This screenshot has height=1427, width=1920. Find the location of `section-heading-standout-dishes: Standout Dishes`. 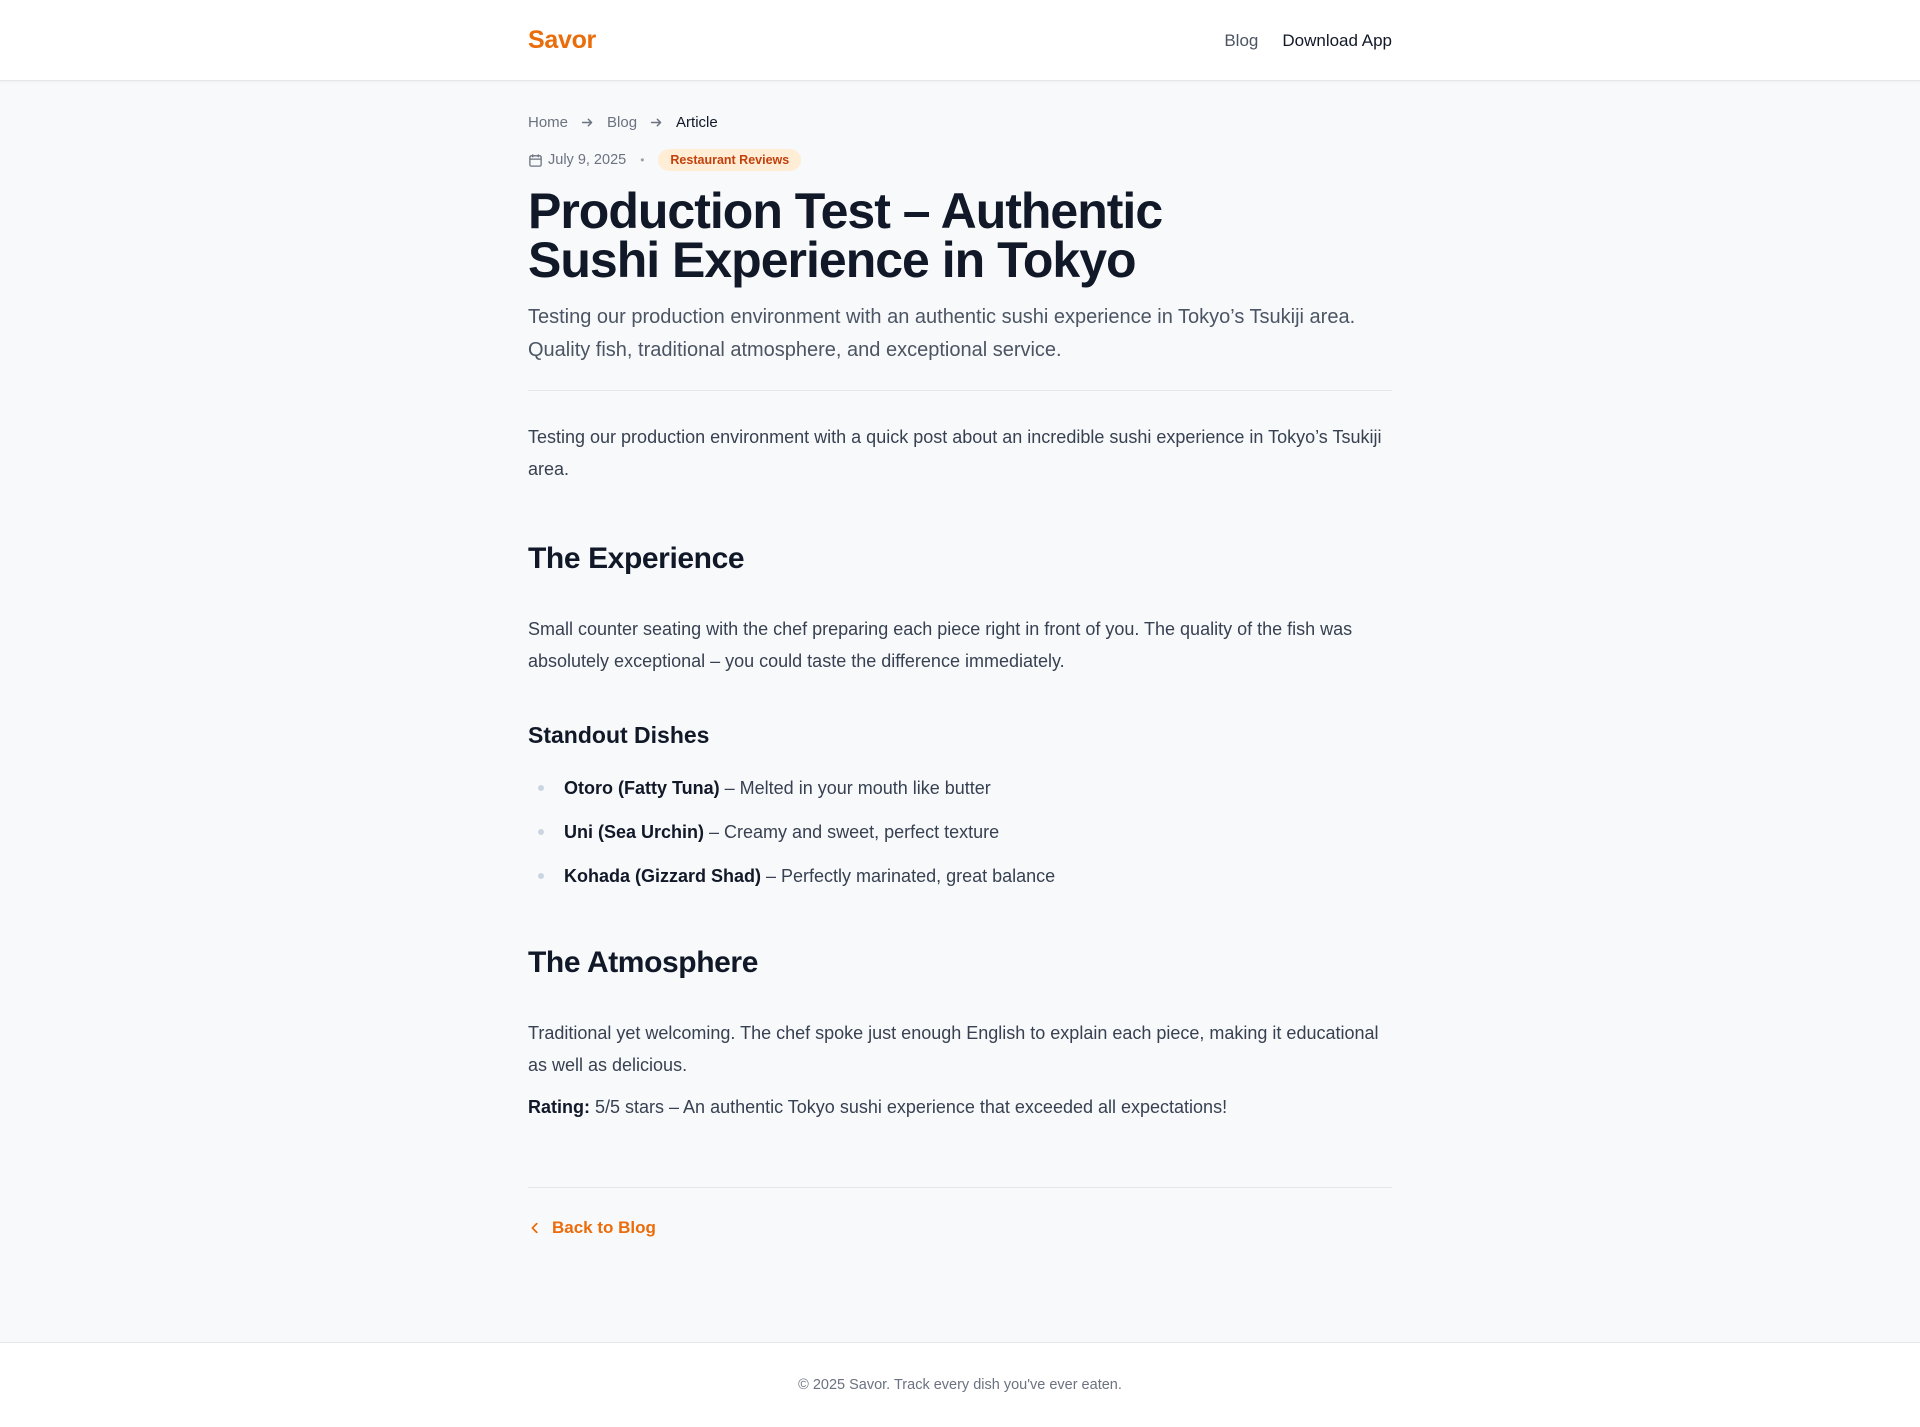

section-heading-standout-dishes: Standout Dishes is located at coordinates (619, 735).